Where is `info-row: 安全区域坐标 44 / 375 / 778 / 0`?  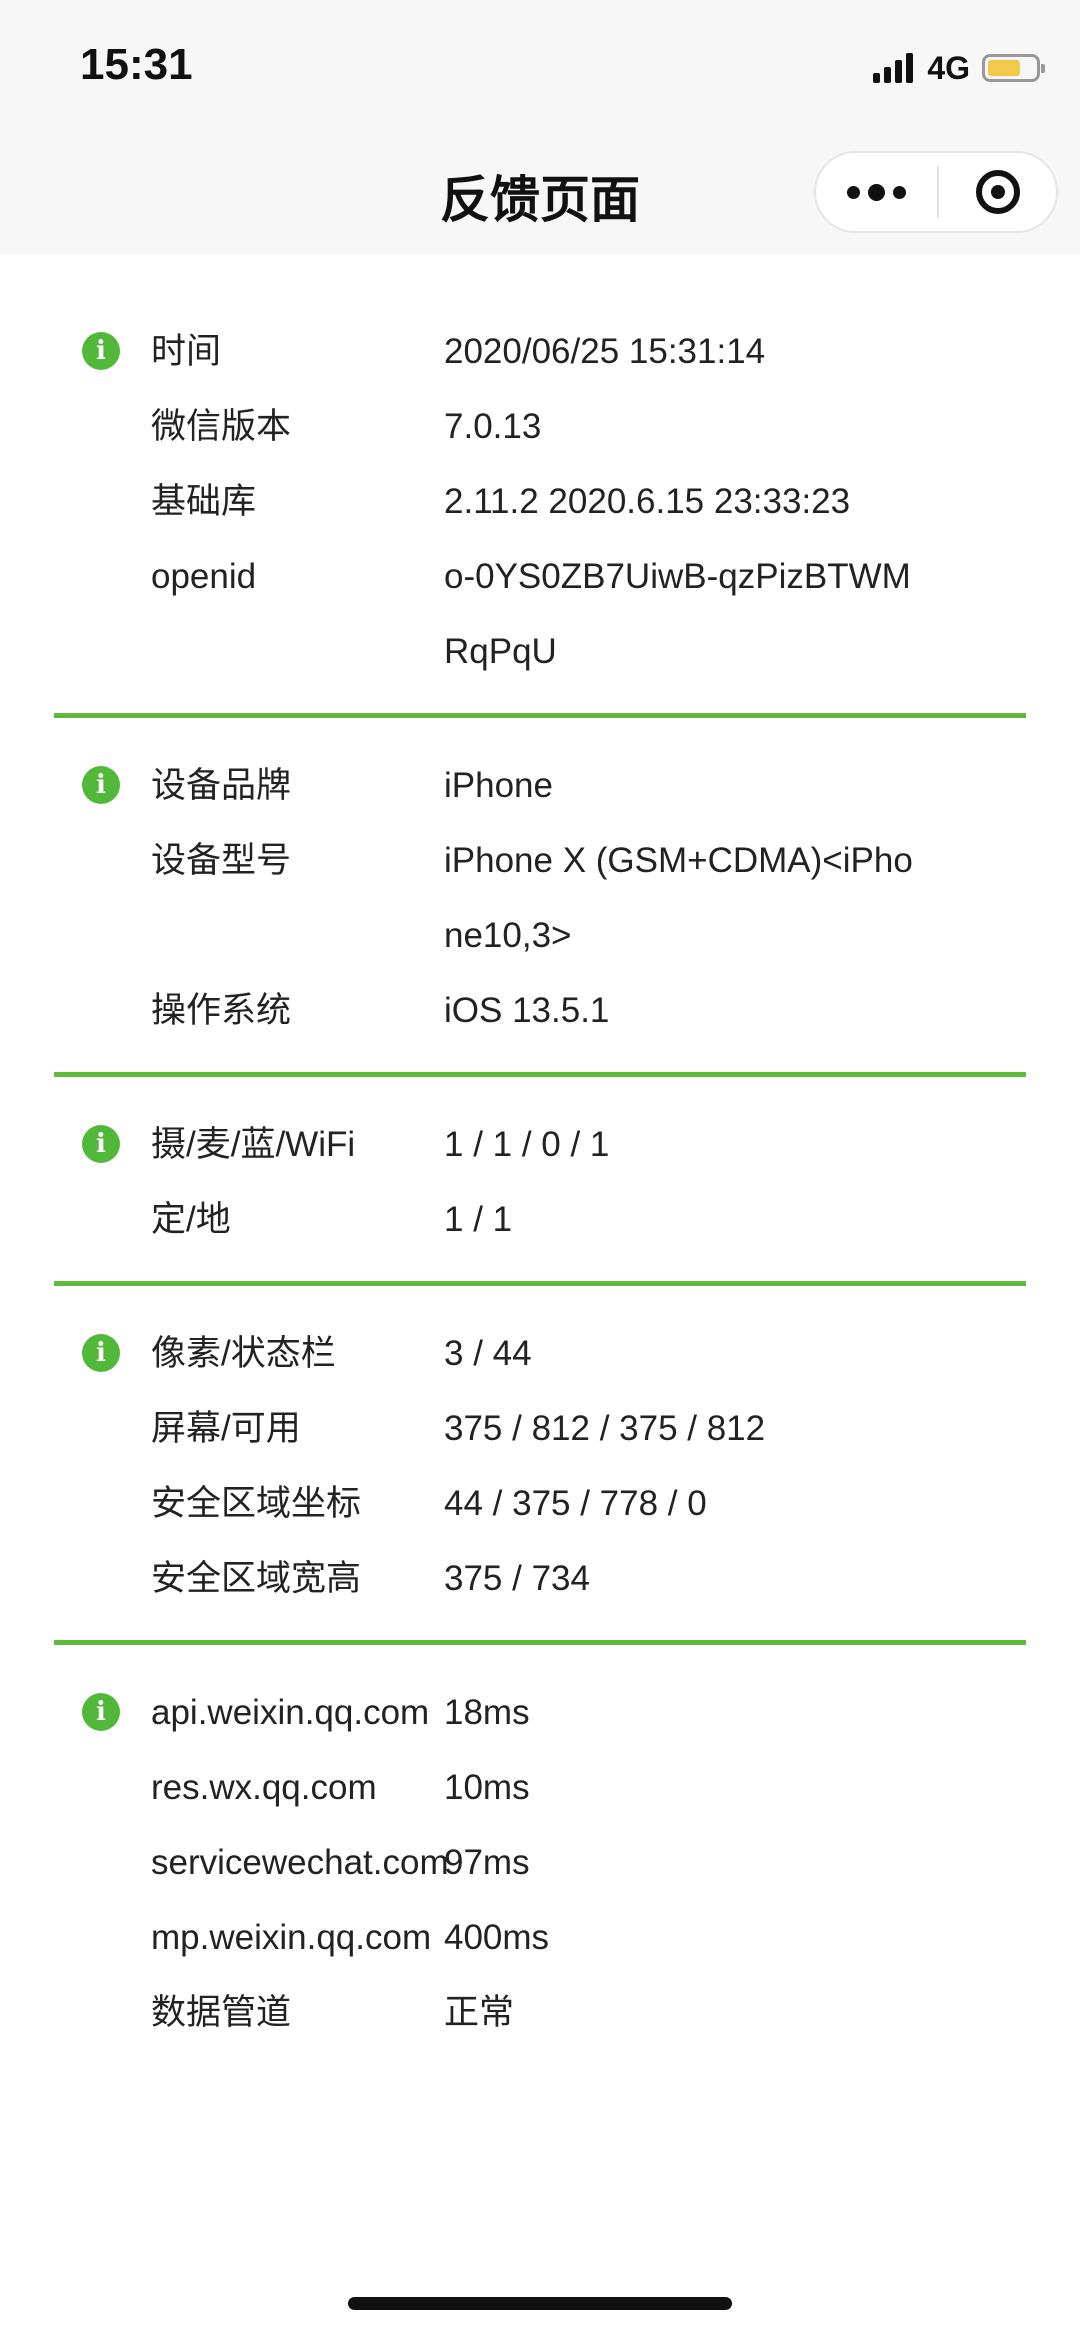 info-row: 安全区域坐标 44 / 375 / 778 / 0 is located at coordinates (540, 1503).